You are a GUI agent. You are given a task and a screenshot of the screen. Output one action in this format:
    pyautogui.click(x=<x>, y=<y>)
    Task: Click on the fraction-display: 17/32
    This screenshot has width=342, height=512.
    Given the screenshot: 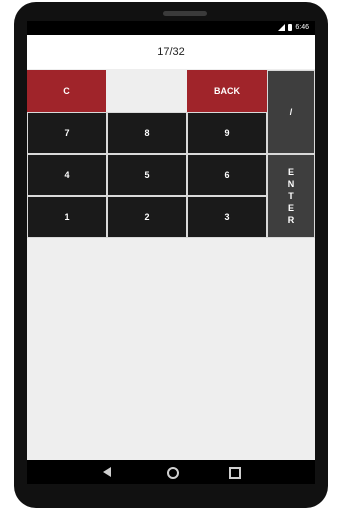 What is the action you would take?
    pyautogui.click(x=171, y=52)
    